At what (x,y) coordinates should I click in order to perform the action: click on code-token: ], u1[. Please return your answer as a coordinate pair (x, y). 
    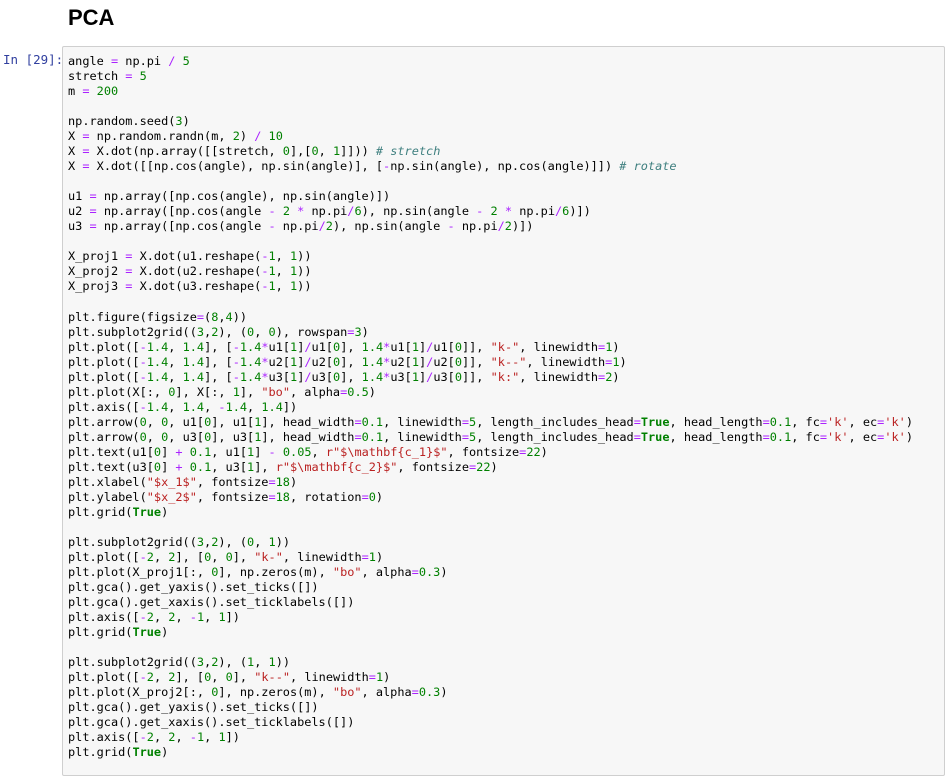
    Looking at the image, I should click on (233, 421).